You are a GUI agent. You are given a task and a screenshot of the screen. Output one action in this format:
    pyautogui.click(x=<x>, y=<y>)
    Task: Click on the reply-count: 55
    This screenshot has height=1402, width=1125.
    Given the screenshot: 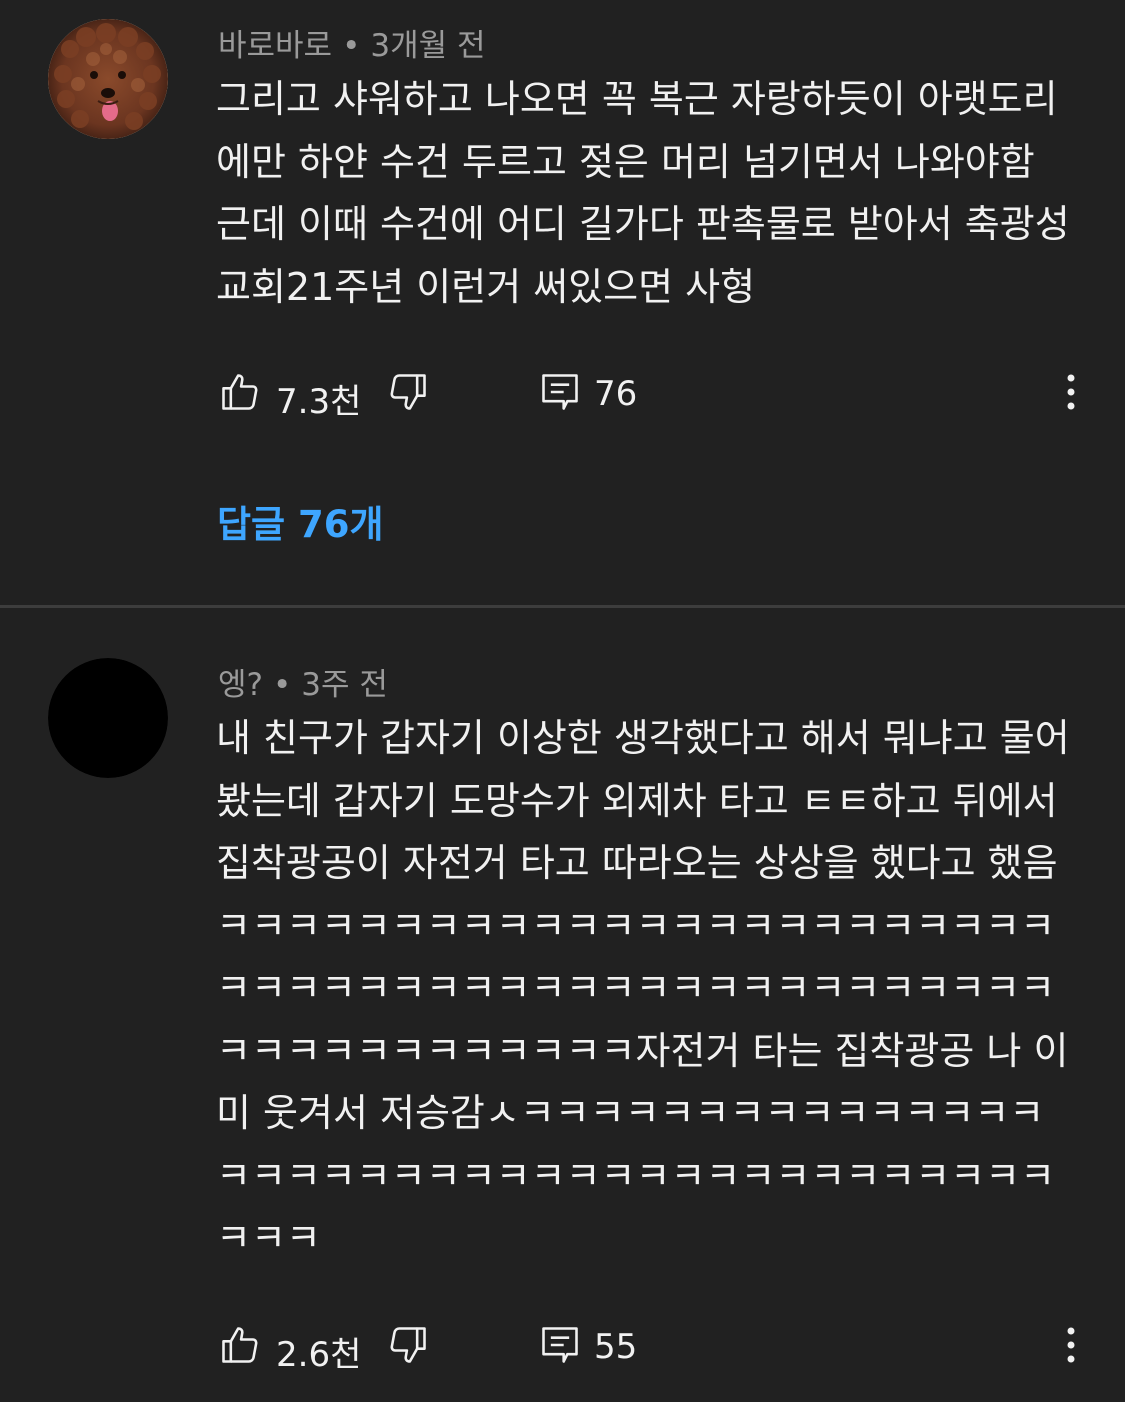 What is the action you would take?
    pyautogui.click(x=616, y=1347)
    